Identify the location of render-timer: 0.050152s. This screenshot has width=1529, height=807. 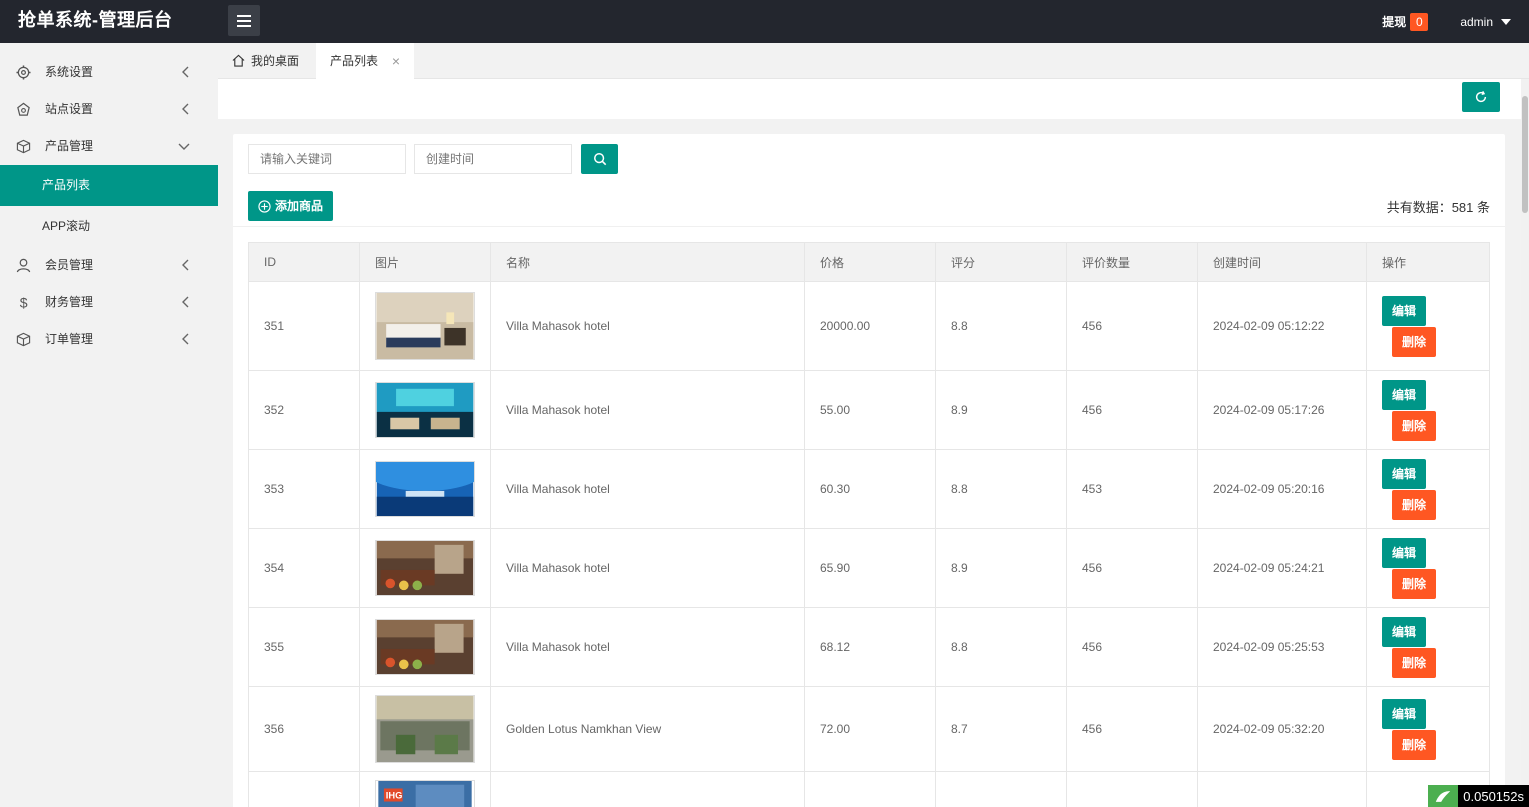
(1478, 796).